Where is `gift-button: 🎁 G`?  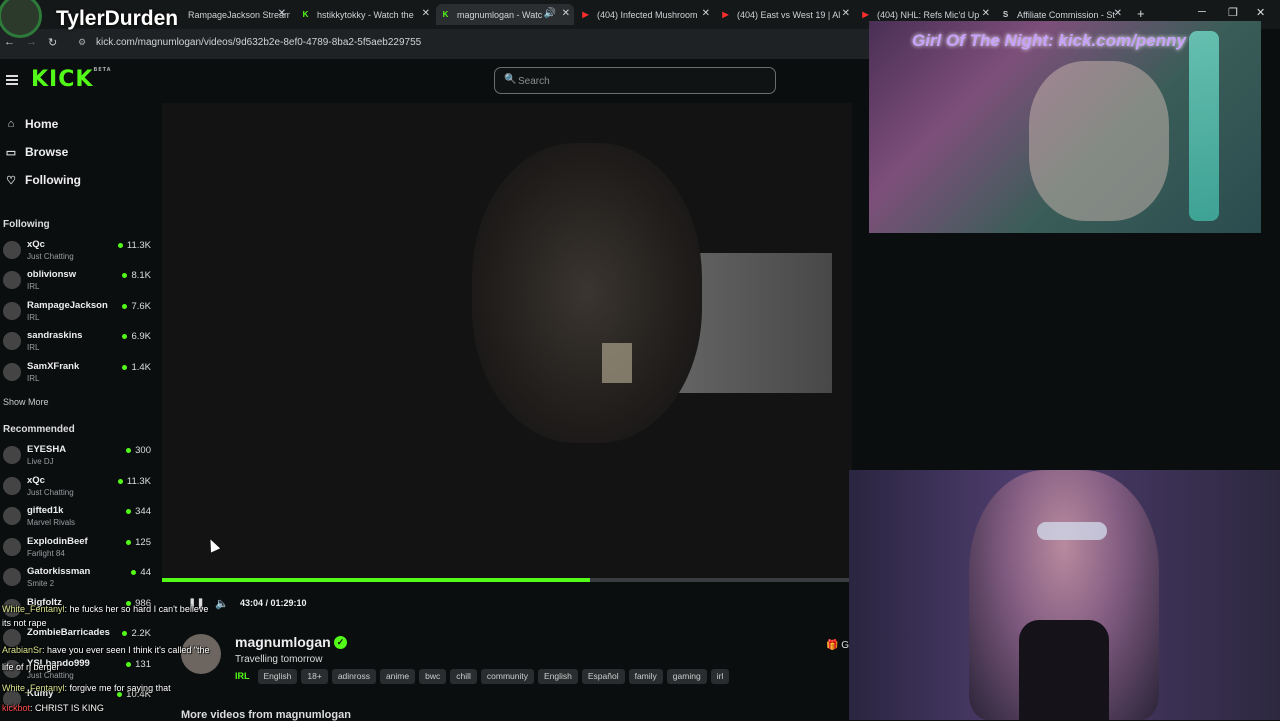 gift-button: 🎁 G is located at coordinates (837, 645).